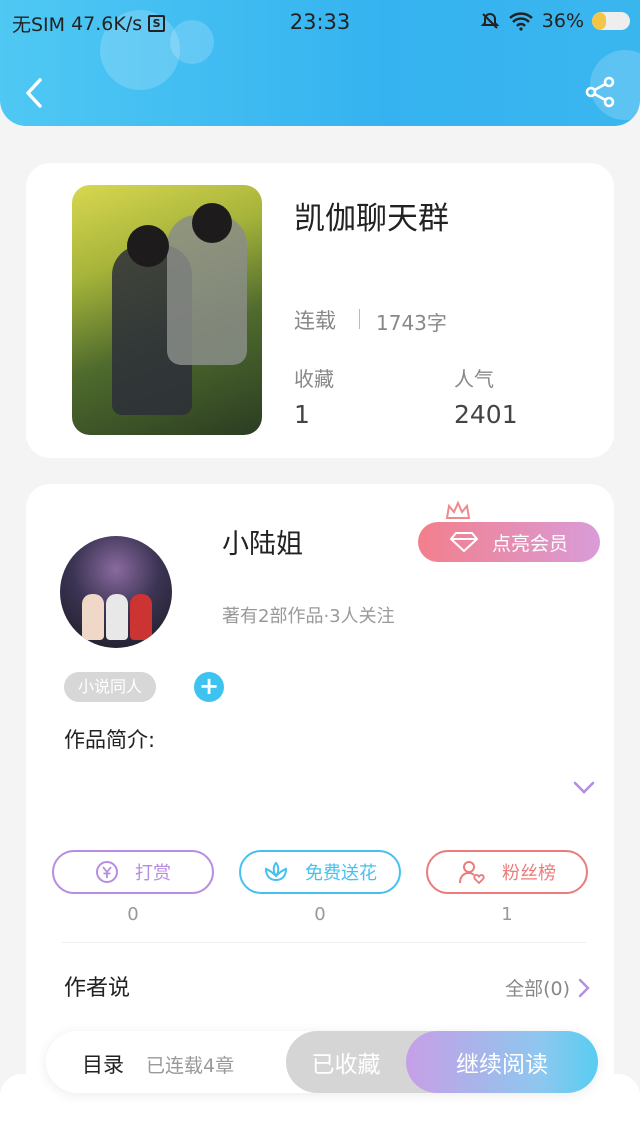  What do you see at coordinates (472, 873) in the screenshot?
I see `fan-heart-icon` at bounding box center [472, 873].